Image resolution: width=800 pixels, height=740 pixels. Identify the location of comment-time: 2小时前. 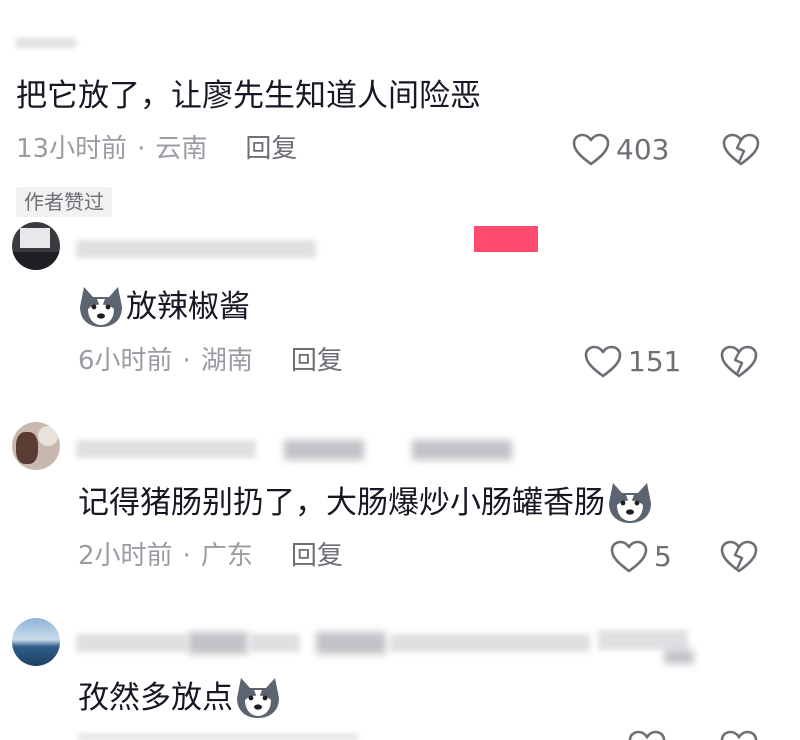
(125, 556).